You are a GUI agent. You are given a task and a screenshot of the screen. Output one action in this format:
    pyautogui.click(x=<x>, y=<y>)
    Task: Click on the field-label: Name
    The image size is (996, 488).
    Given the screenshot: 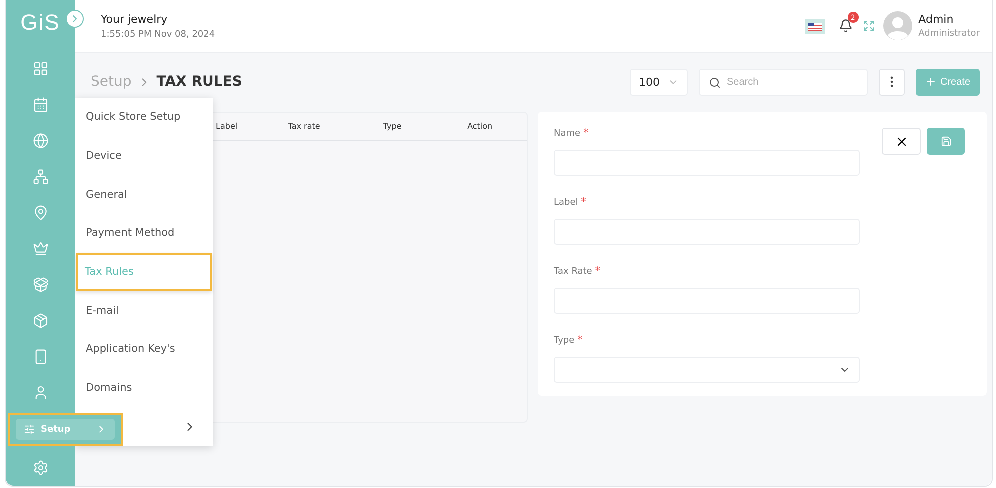 What is the action you would take?
    pyautogui.click(x=567, y=134)
    